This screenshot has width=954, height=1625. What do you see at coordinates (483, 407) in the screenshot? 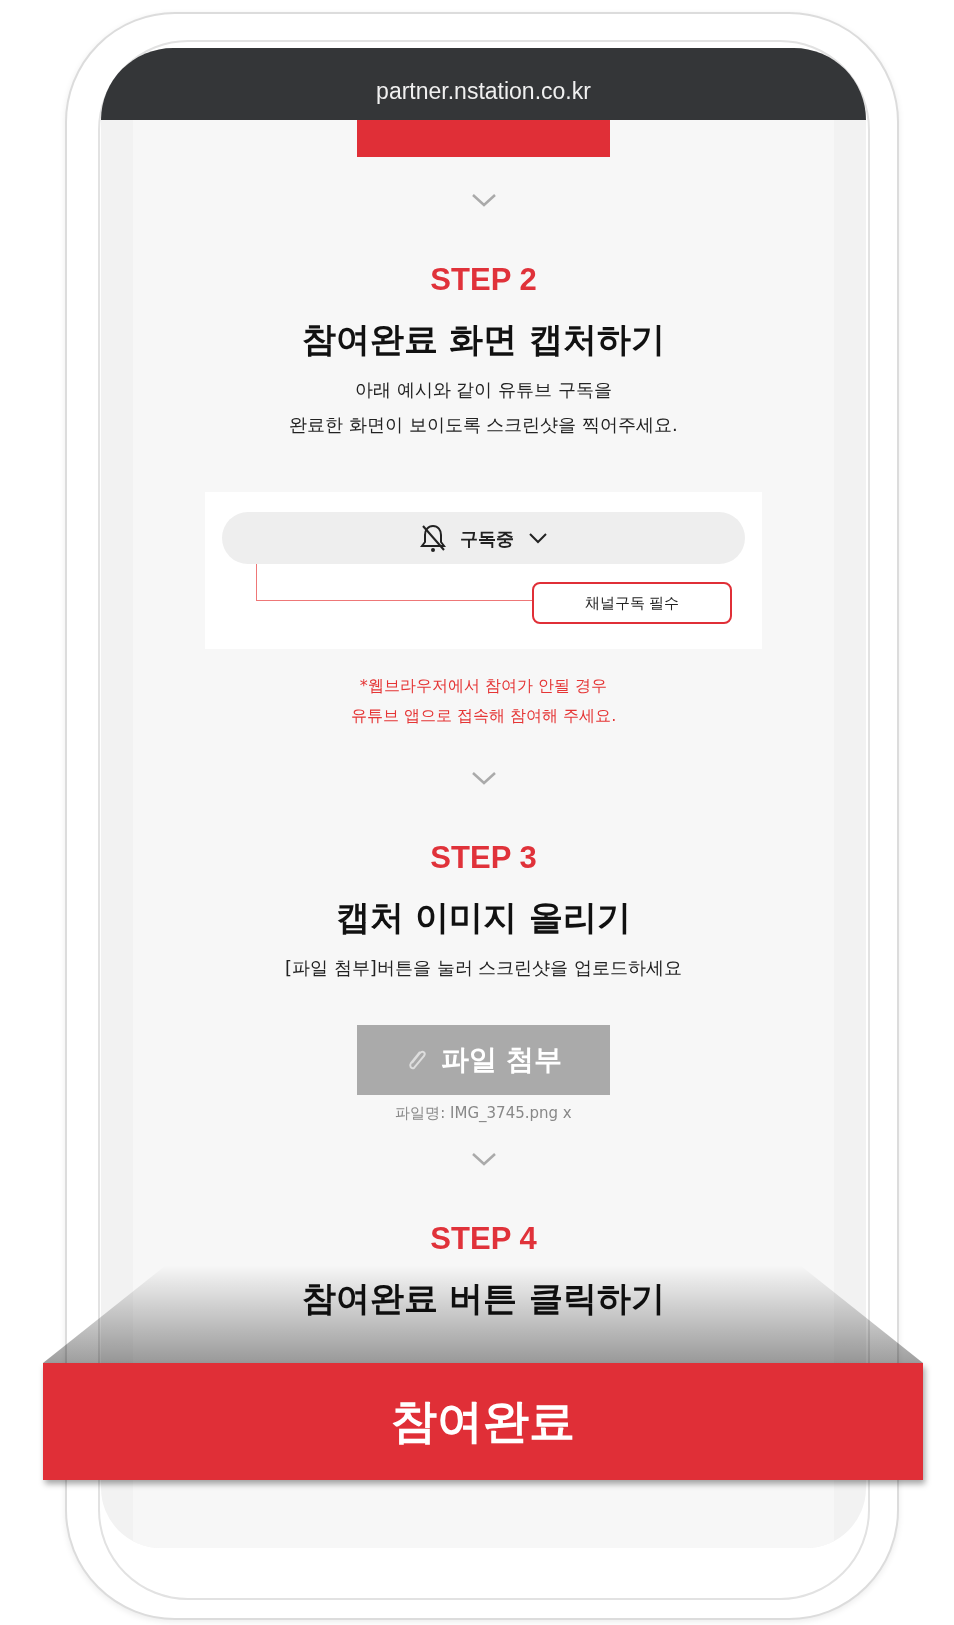
I see `step-description: 아래 예시와 같이 유튜브 구독을 완료한 화면이 보이도록 스크린샷을 찍어주세요.` at bounding box center [483, 407].